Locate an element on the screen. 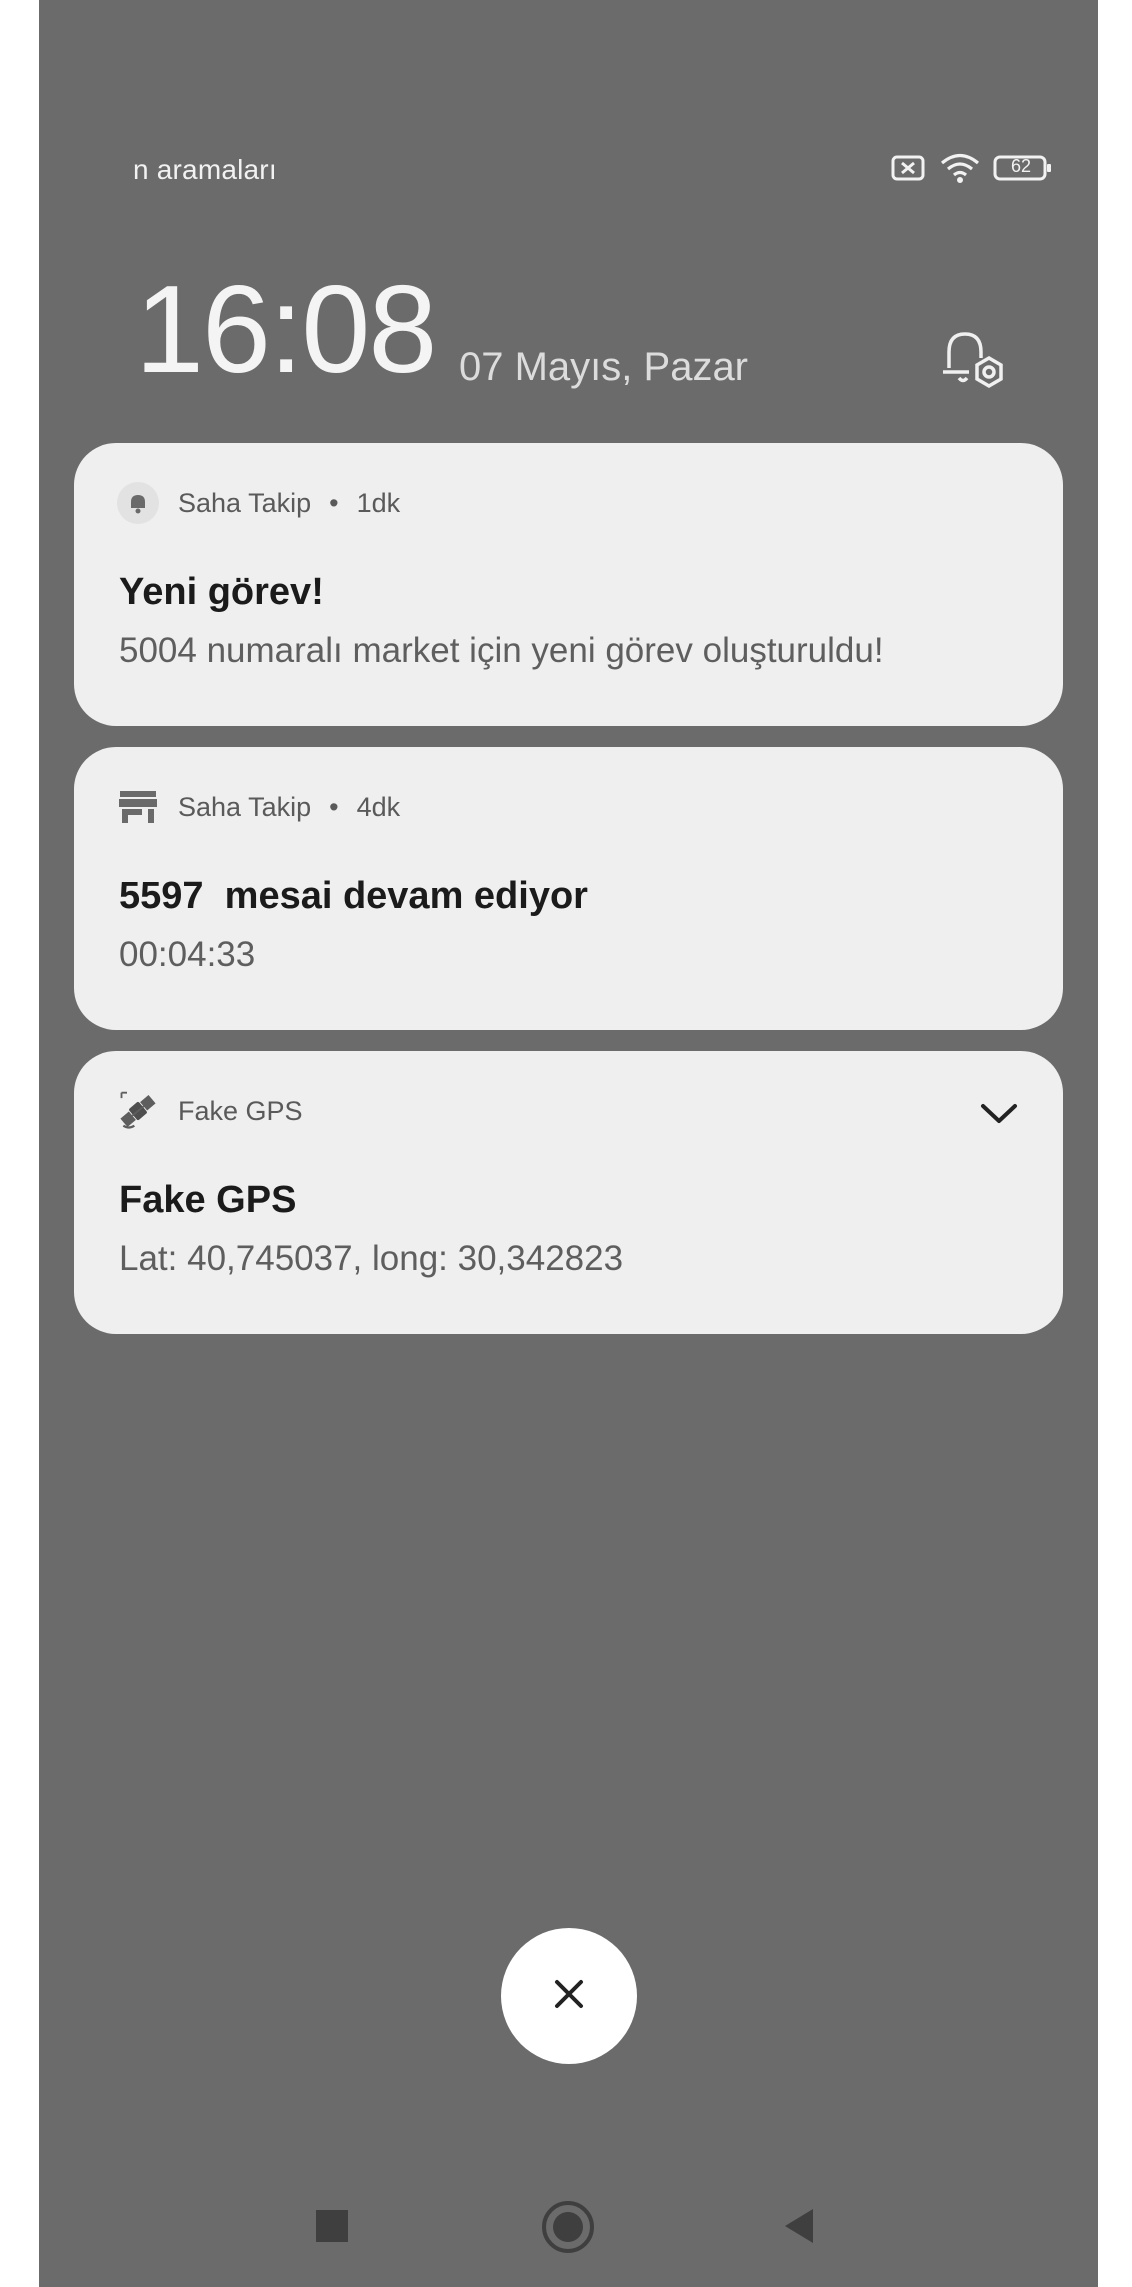  notification-header: Saha Takip • 1dk is located at coordinates (258, 503).